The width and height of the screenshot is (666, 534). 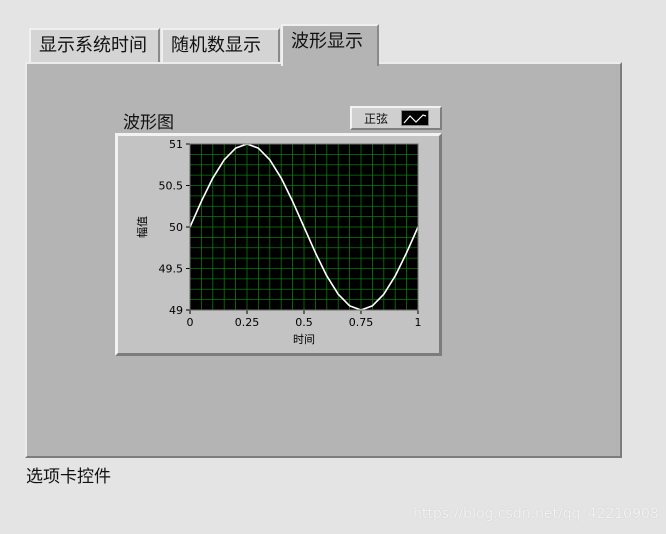 I want to click on tab-waveform: 波形显示, so click(x=330, y=45).